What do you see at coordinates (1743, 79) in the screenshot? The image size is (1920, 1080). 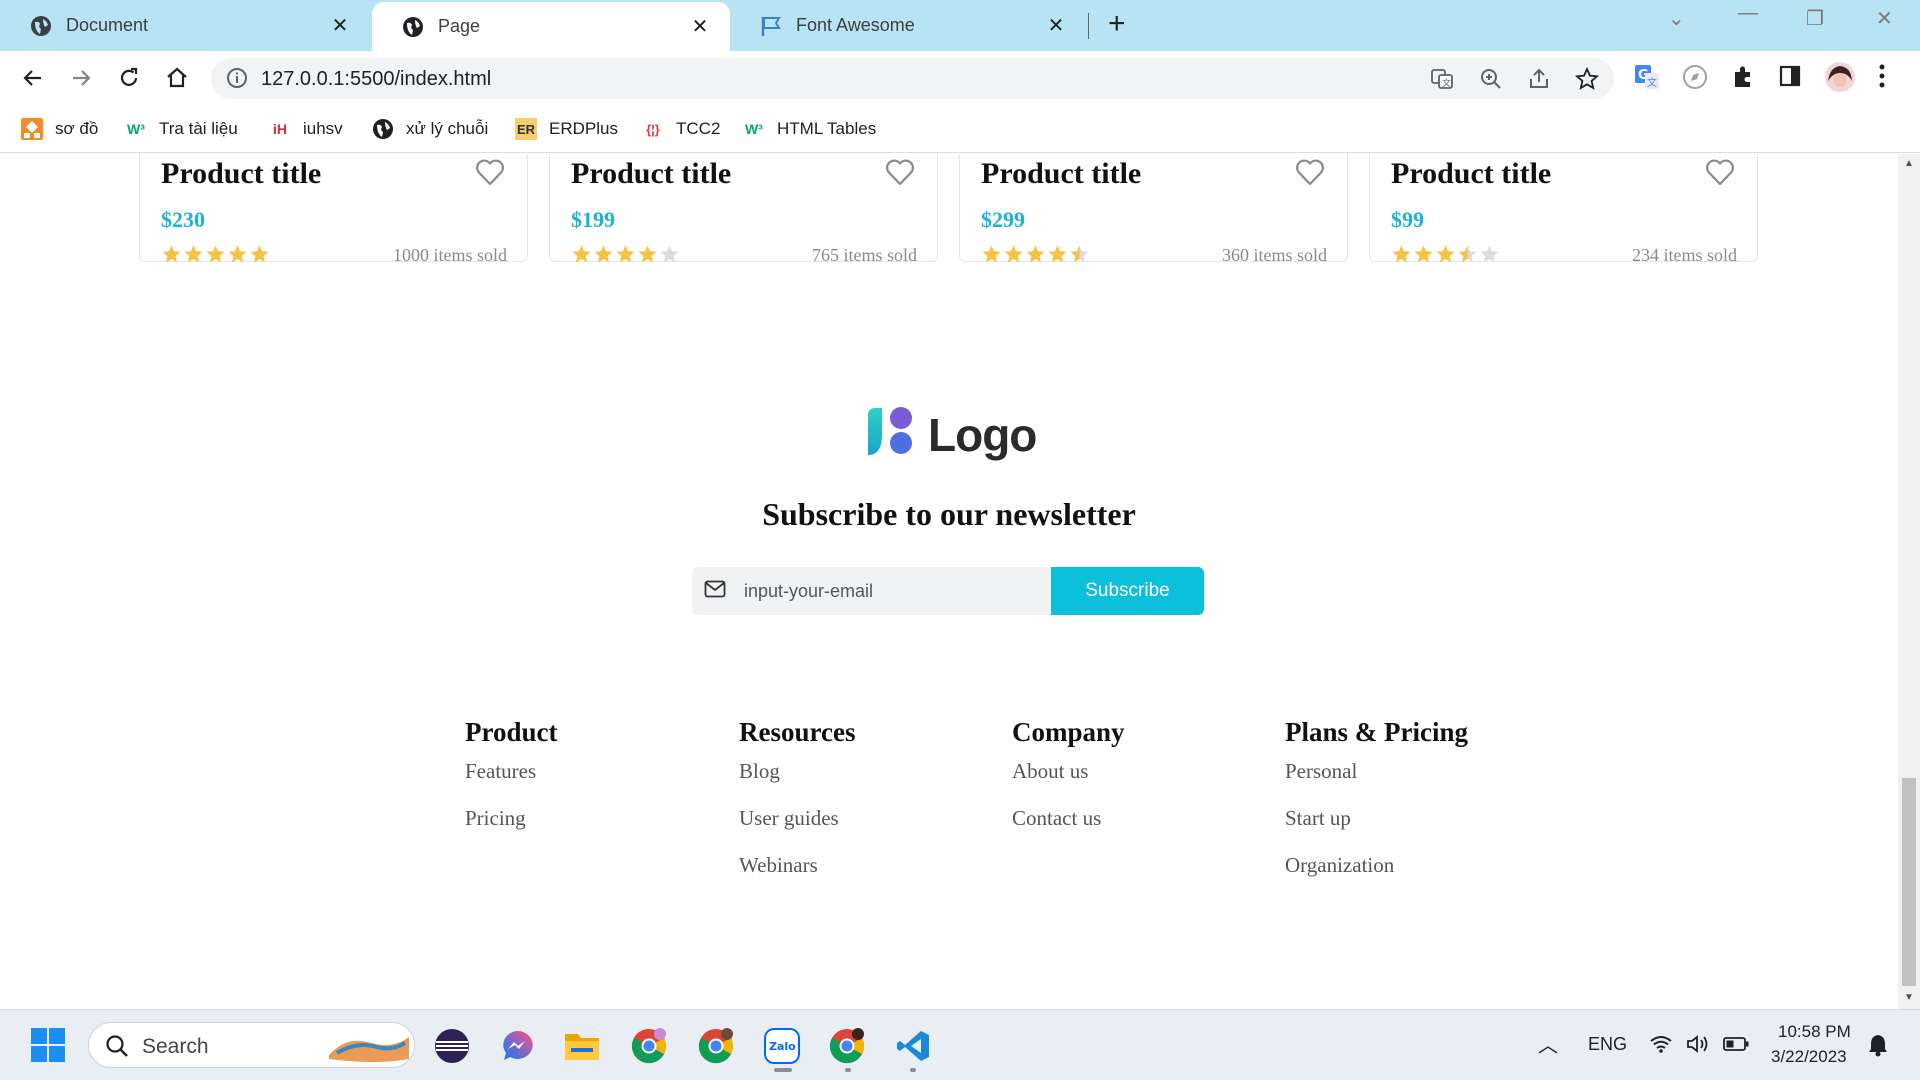 I see `extensions-icon` at bounding box center [1743, 79].